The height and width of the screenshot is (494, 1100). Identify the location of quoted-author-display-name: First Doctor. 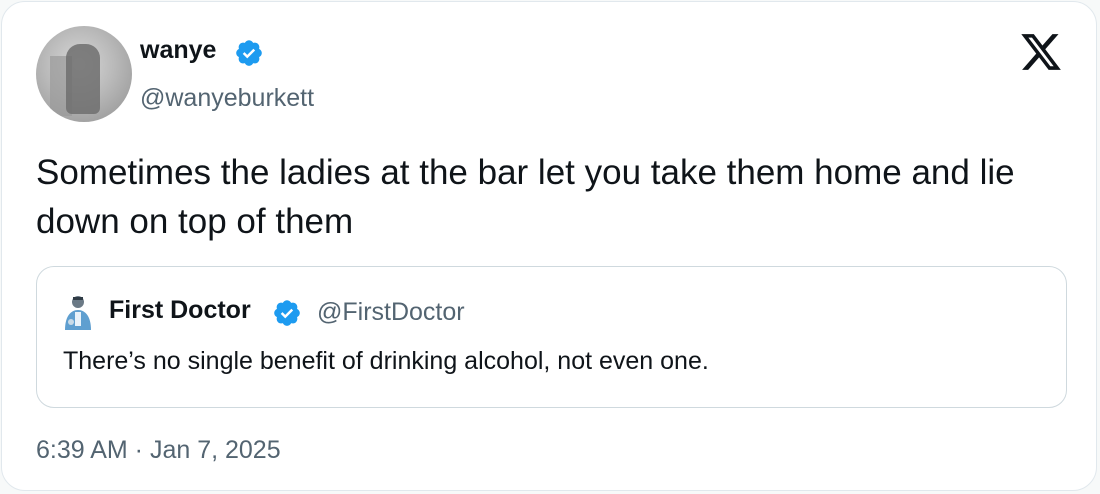
(180, 310).